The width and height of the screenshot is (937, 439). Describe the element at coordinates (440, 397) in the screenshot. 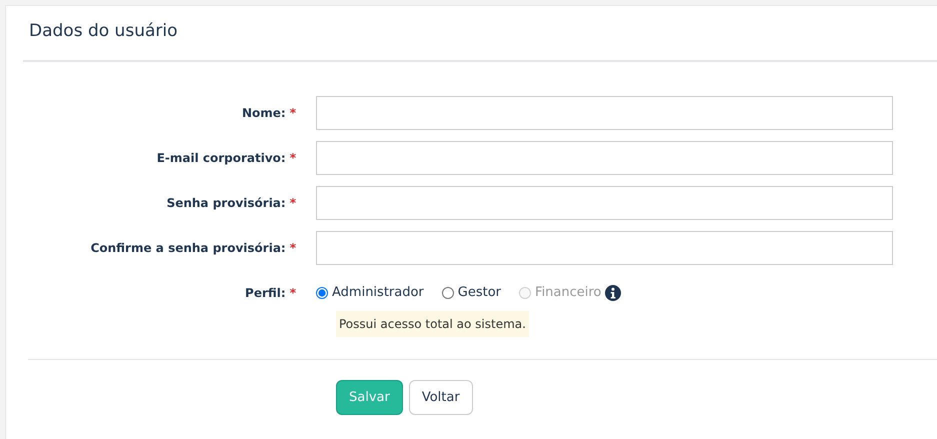

I see `back-button: Voltar` at that location.